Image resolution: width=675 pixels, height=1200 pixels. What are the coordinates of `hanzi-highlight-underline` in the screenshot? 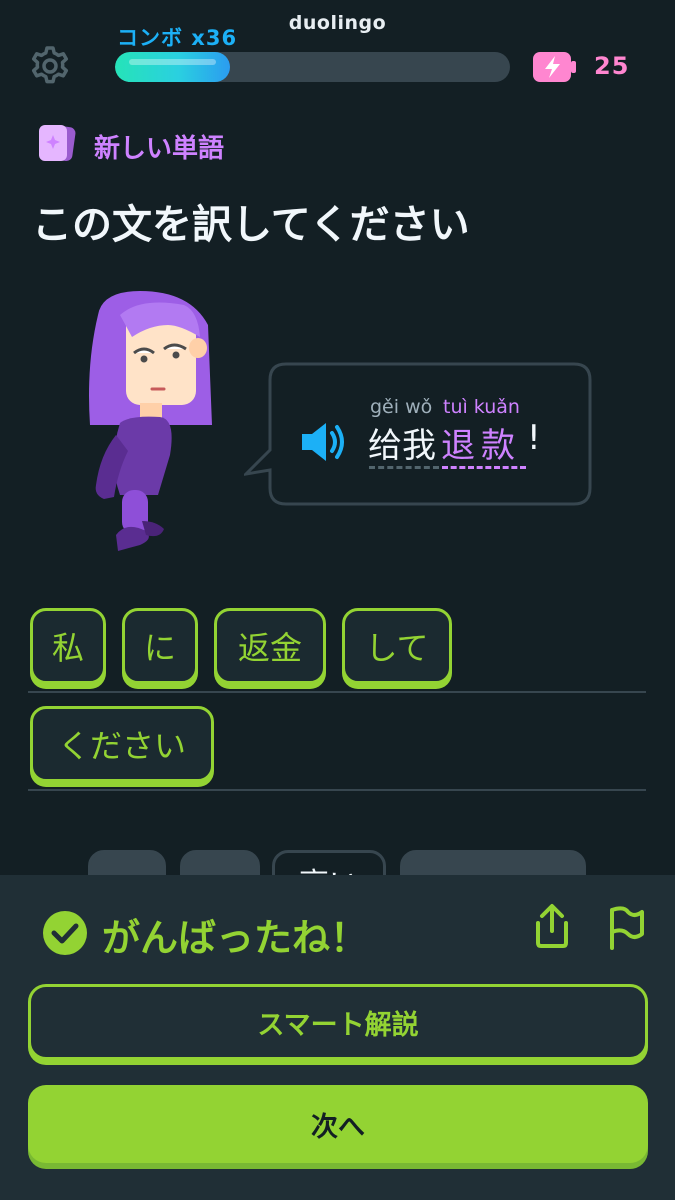 It's located at (484, 467).